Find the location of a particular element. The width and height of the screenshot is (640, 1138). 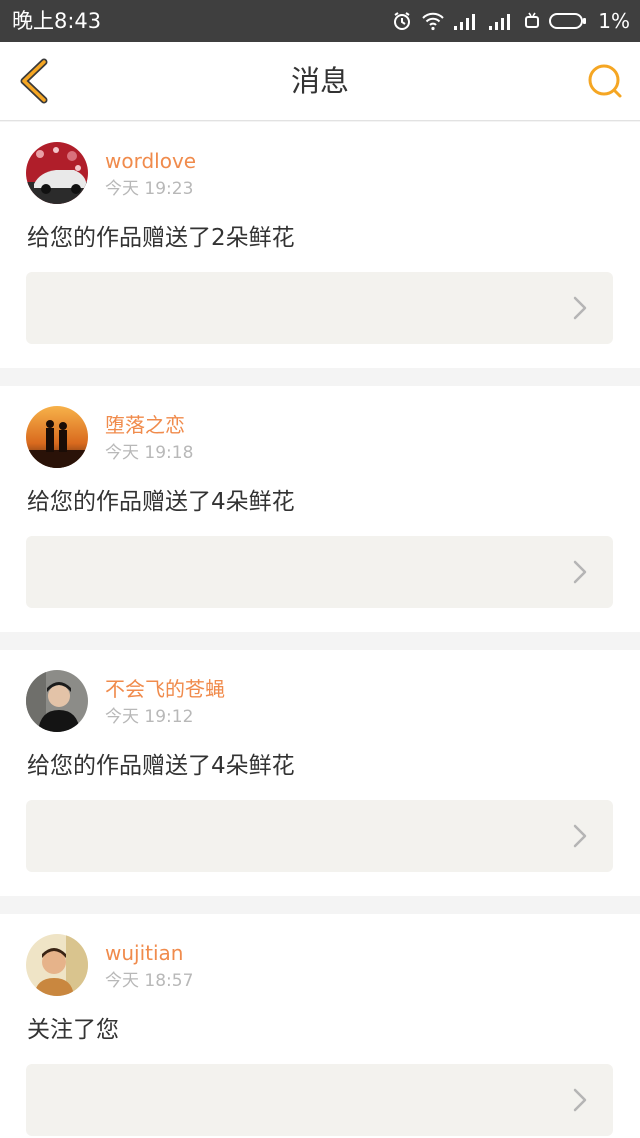

battery-icon is located at coordinates (568, 21).